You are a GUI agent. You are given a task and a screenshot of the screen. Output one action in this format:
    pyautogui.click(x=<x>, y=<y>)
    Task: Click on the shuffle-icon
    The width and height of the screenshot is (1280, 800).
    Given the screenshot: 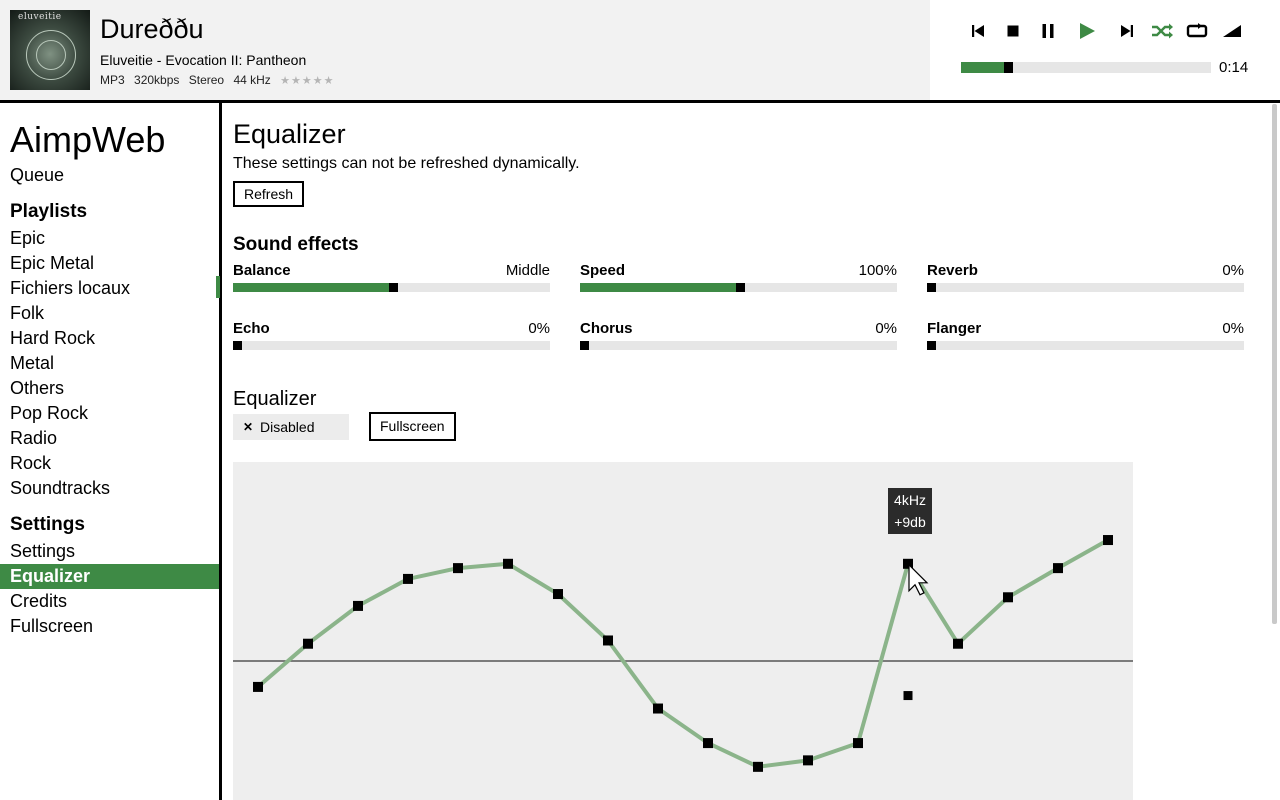 What is the action you would take?
    pyautogui.click(x=1162, y=31)
    